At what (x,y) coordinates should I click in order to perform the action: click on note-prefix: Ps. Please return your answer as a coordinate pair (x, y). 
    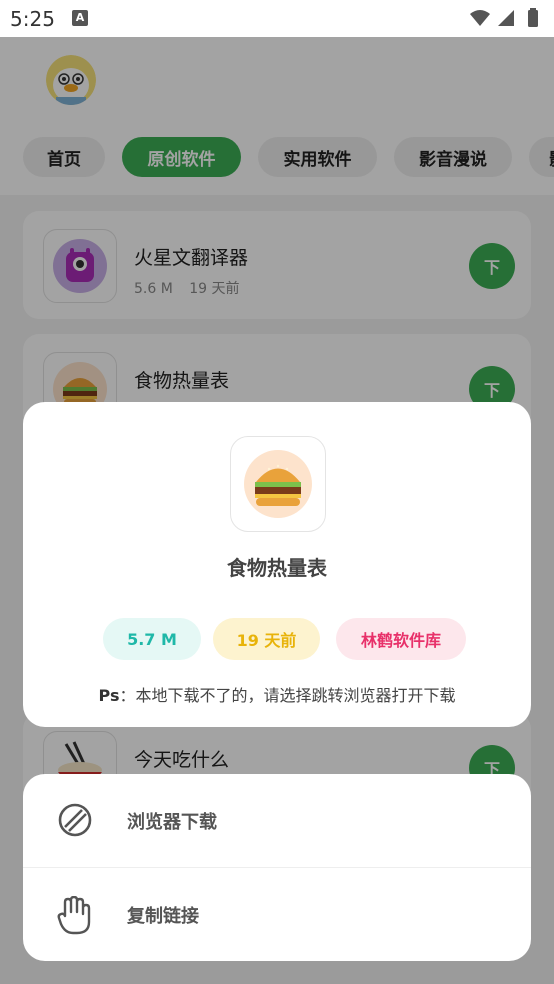
    Looking at the image, I should click on (109, 695).